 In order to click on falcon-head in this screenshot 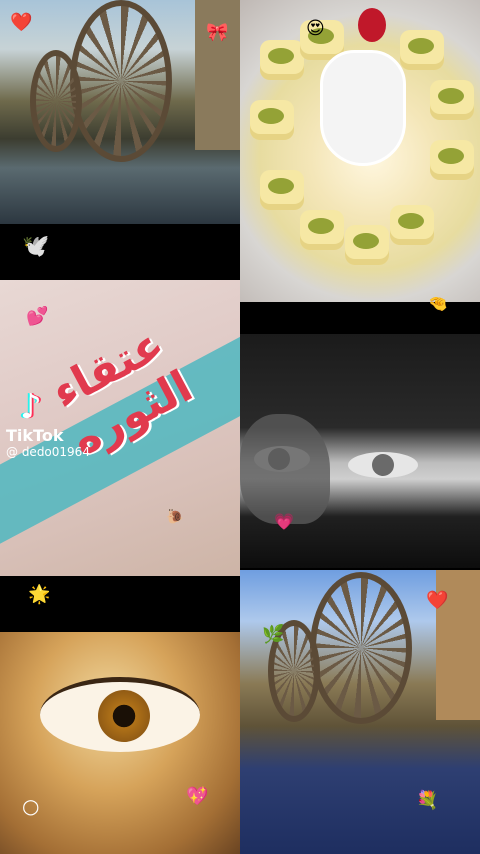, I will do `click(285, 469)`.